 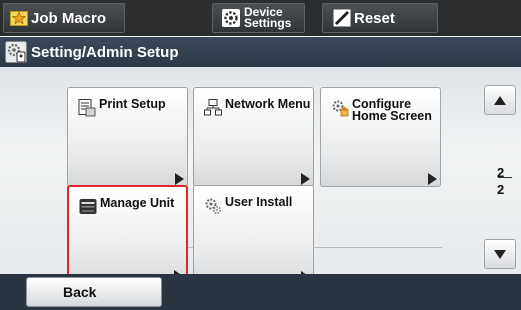 What do you see at coordinates (213, 206) in the screenshot?
I see `gears-icon` at bounding box center [213, 206].